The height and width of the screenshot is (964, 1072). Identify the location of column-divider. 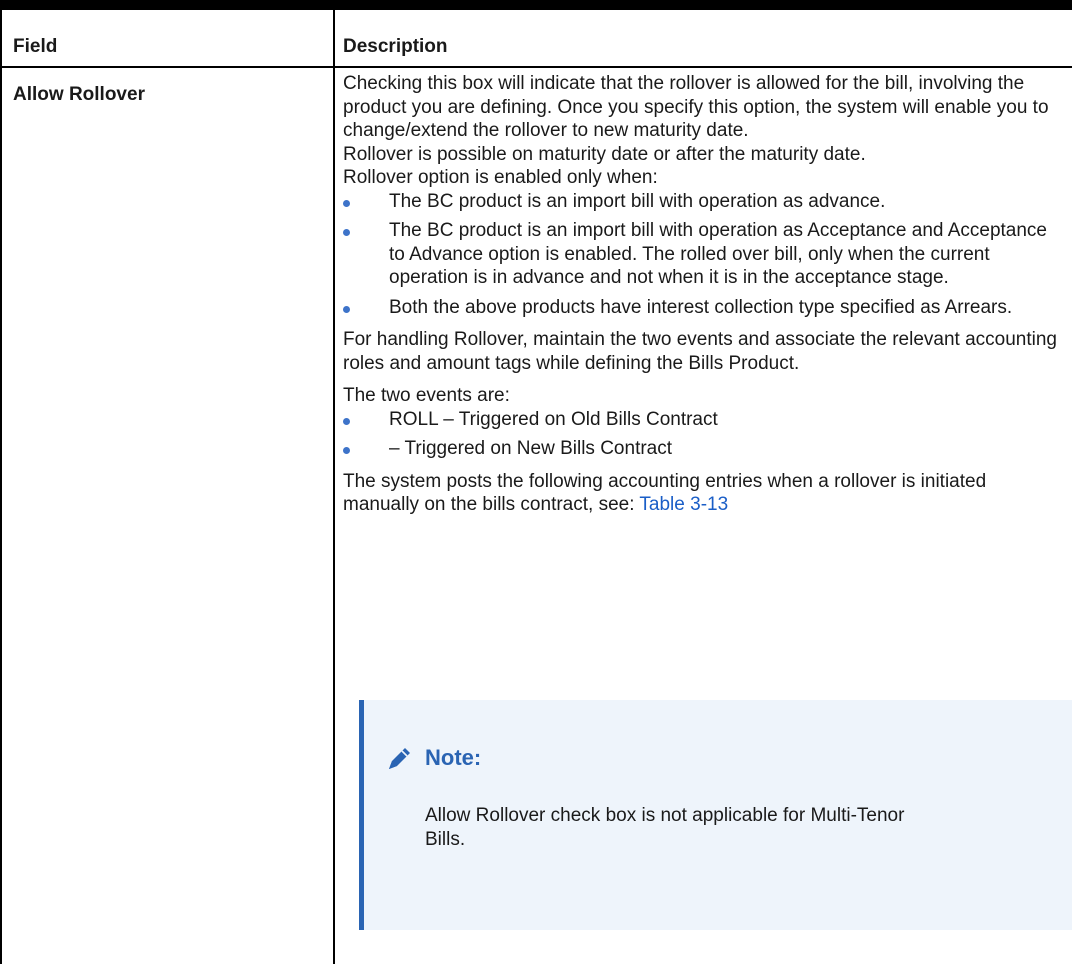
(334, 487).